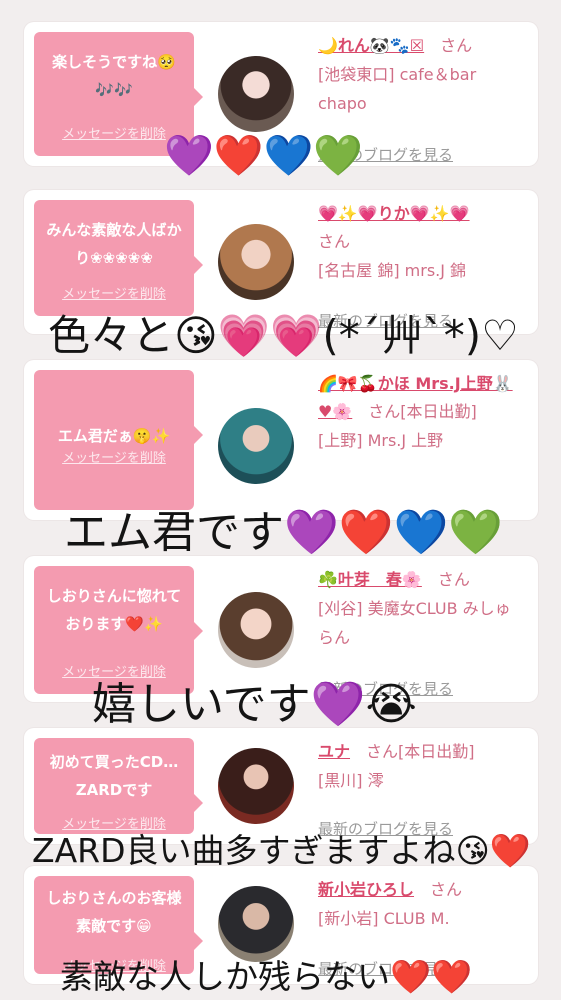  What do you see at coordinates (351, 780) in the screenshot?
I see `shop-location: [黒川] 澪` at bounding box center [351, 780].